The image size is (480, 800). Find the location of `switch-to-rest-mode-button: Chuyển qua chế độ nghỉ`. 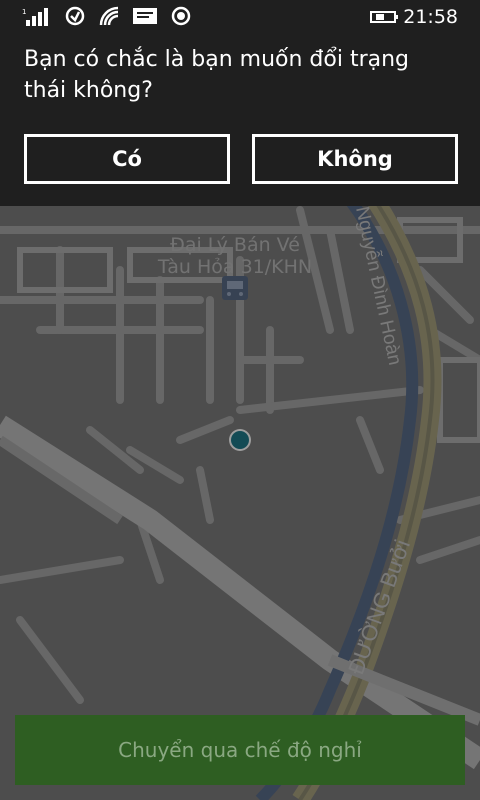

switch-to-rest-mode-button: Chuyển qua chế độ nghỉ is located at coordinates (240, 750).